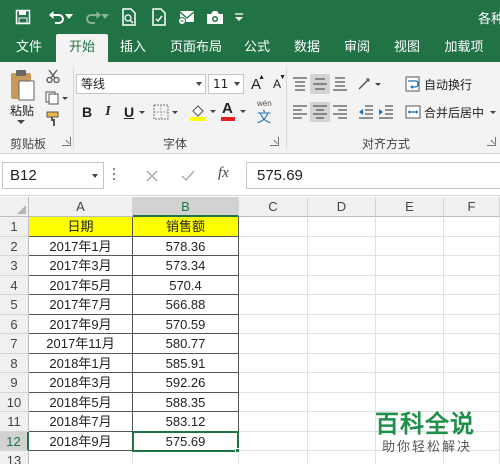 Image resolution: width=500 pixels, height=464 pixels. What do you see at coordinates (342, 207) in the screenshot?
I see `column-header-d: D` at bounding box center [342, 207].